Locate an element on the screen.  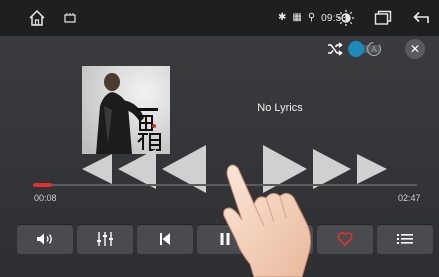
album-art is located at coordinates (126, 110).